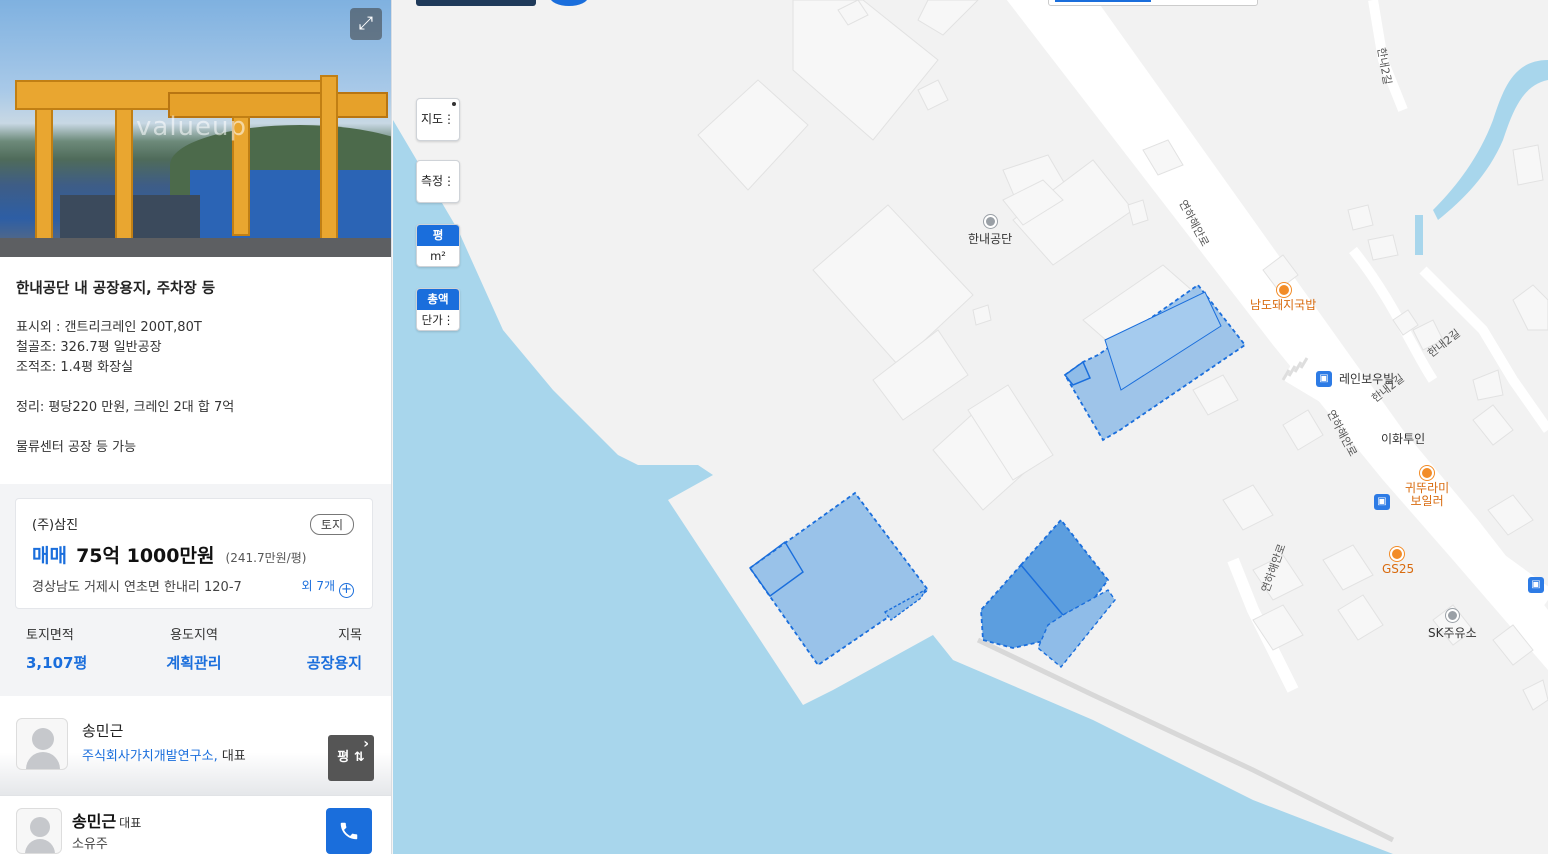 The width and height of the screenshot is (1548, 854). I want to click on description-line: 조적조: 1.4평 화장실, so click(75, 367).